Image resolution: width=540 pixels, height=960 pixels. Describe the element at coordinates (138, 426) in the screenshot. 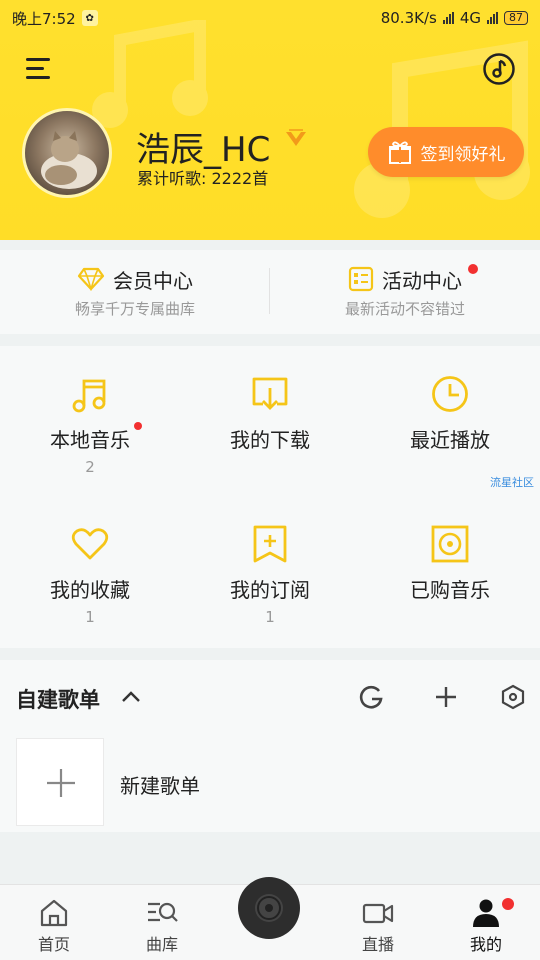

I see `local-music-badge-dot` at that location.